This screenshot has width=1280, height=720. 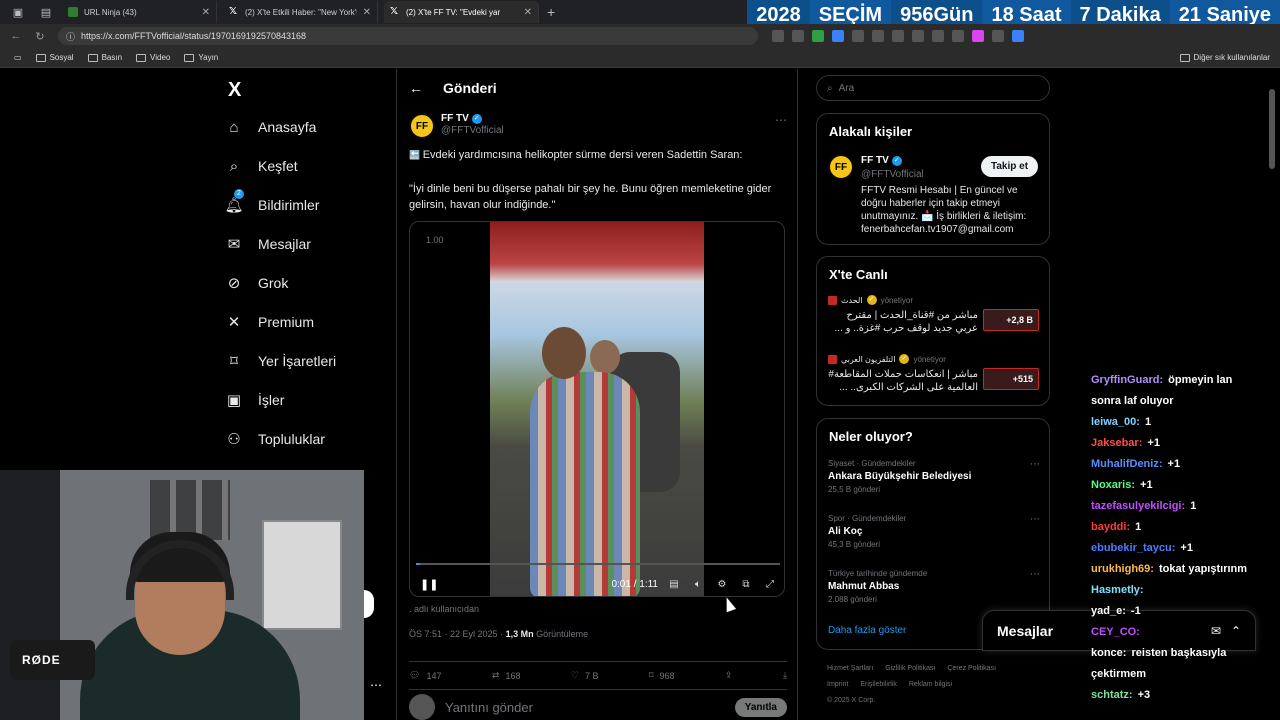 I want to click on related-name-row: FF TV ✓, so click(x=881, y=160).